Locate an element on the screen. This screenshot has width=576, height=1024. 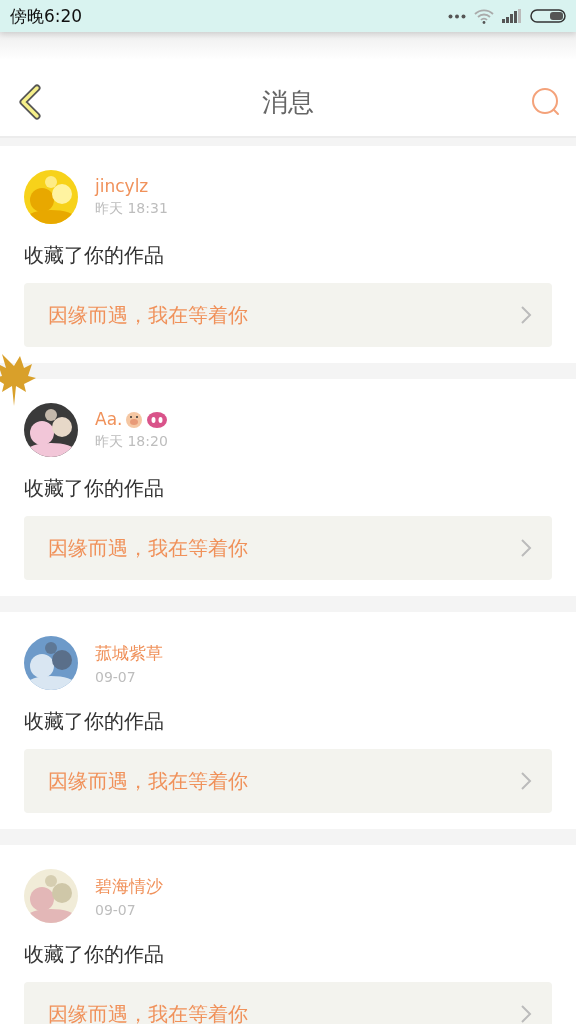
page-title: 消息 is located at coordinates (288, 102).